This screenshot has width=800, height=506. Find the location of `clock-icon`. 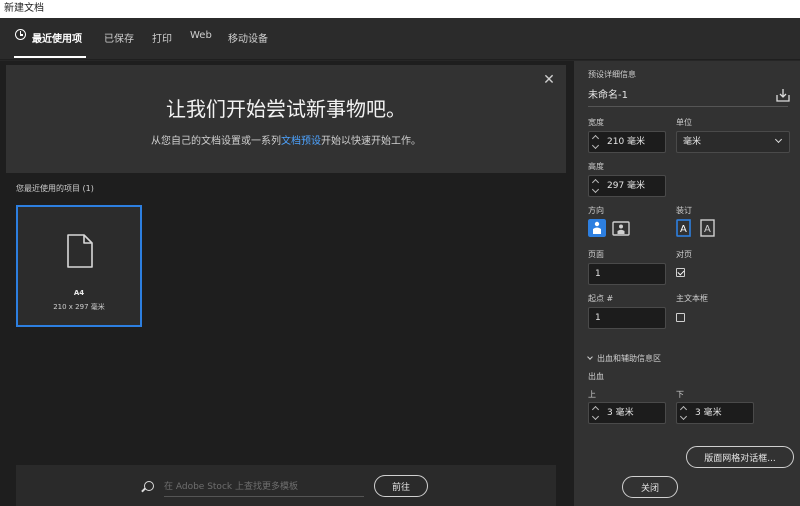

clock-icon is located at coordinates (20, 34).